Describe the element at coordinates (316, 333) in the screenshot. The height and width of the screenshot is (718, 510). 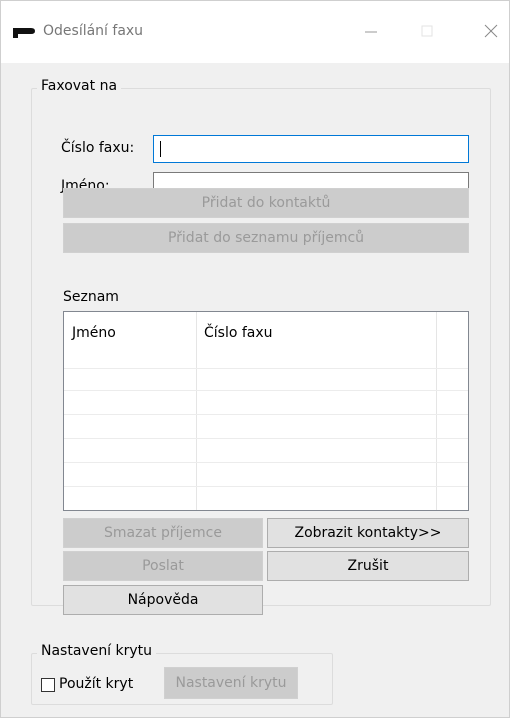
I see `column-header-fax-number: Číslo faxu` at that location.